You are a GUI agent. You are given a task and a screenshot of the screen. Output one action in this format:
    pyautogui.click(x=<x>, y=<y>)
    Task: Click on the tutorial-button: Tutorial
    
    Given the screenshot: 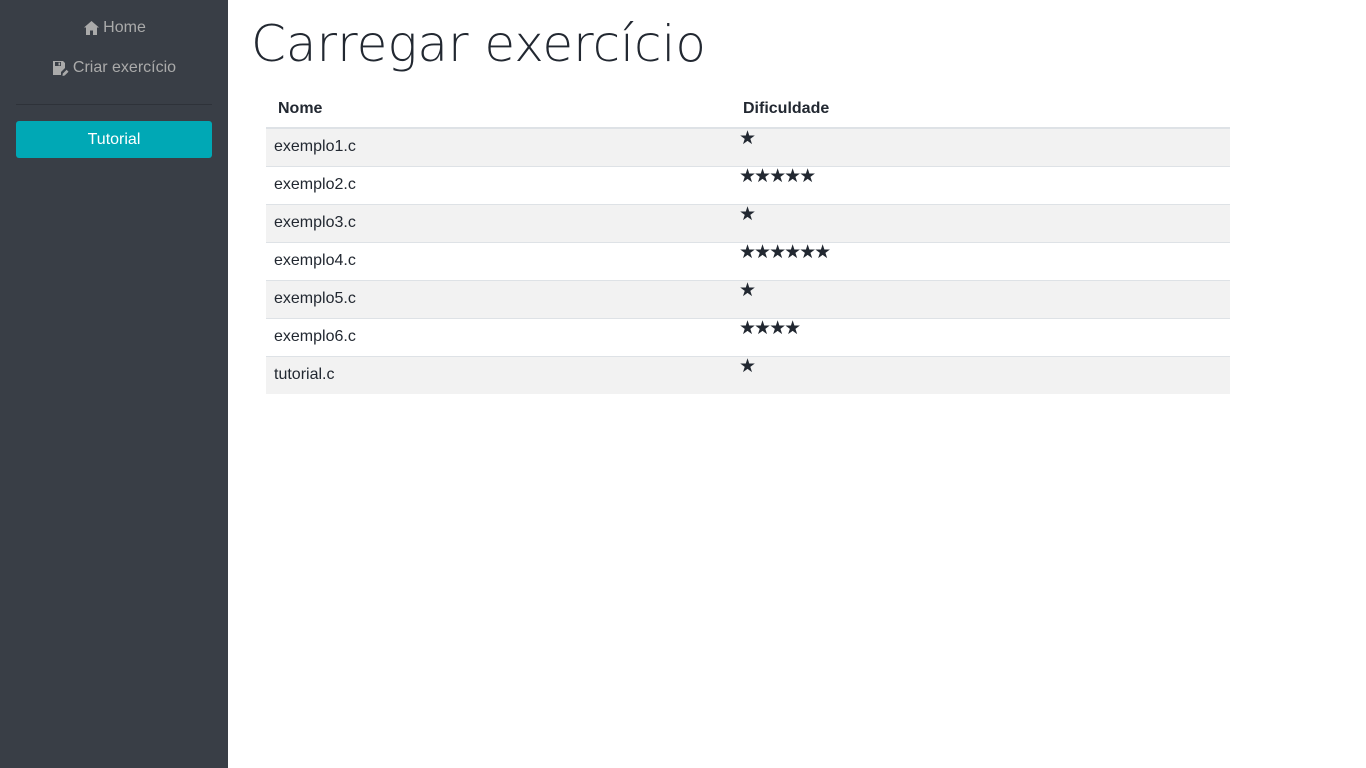 What is the action you would take?
    pyautogui.click(x=114, y=139)
    